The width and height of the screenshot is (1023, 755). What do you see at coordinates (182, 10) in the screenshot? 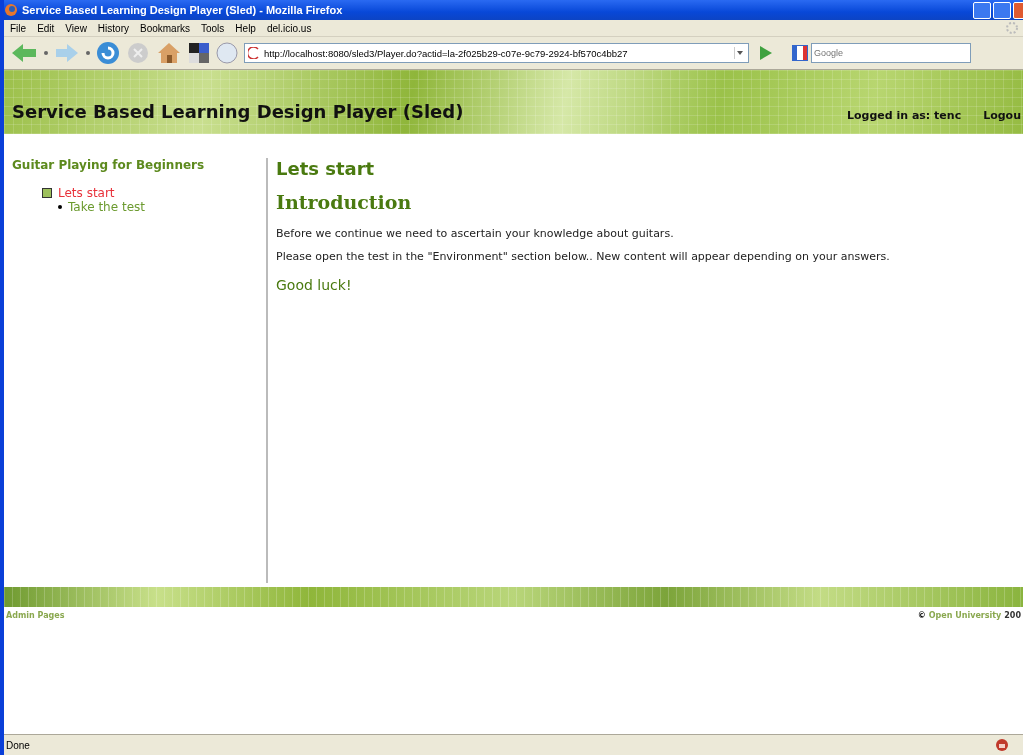
I see `window-title: Service Based Learning Design Player (Sled) - Mozilla Firefox` at bounding box center [182, 10].